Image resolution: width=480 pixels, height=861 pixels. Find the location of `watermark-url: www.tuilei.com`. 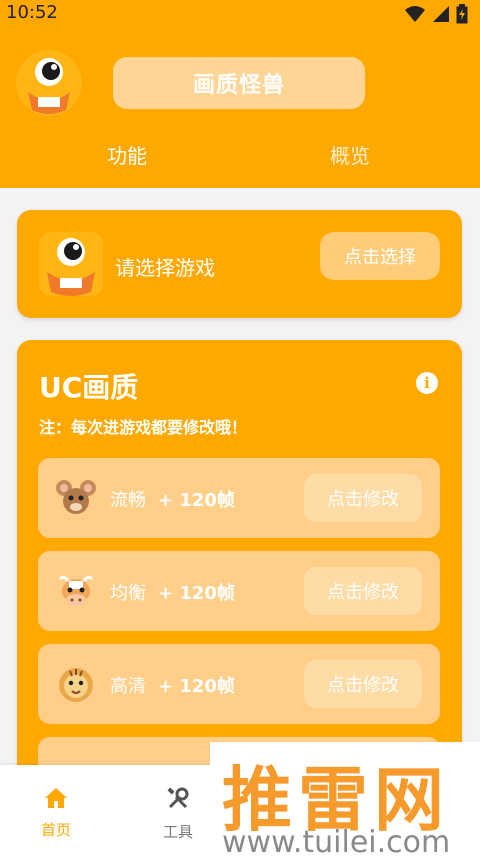

watermark-url: www.tuilei.com is located at coordinates (336, 842).